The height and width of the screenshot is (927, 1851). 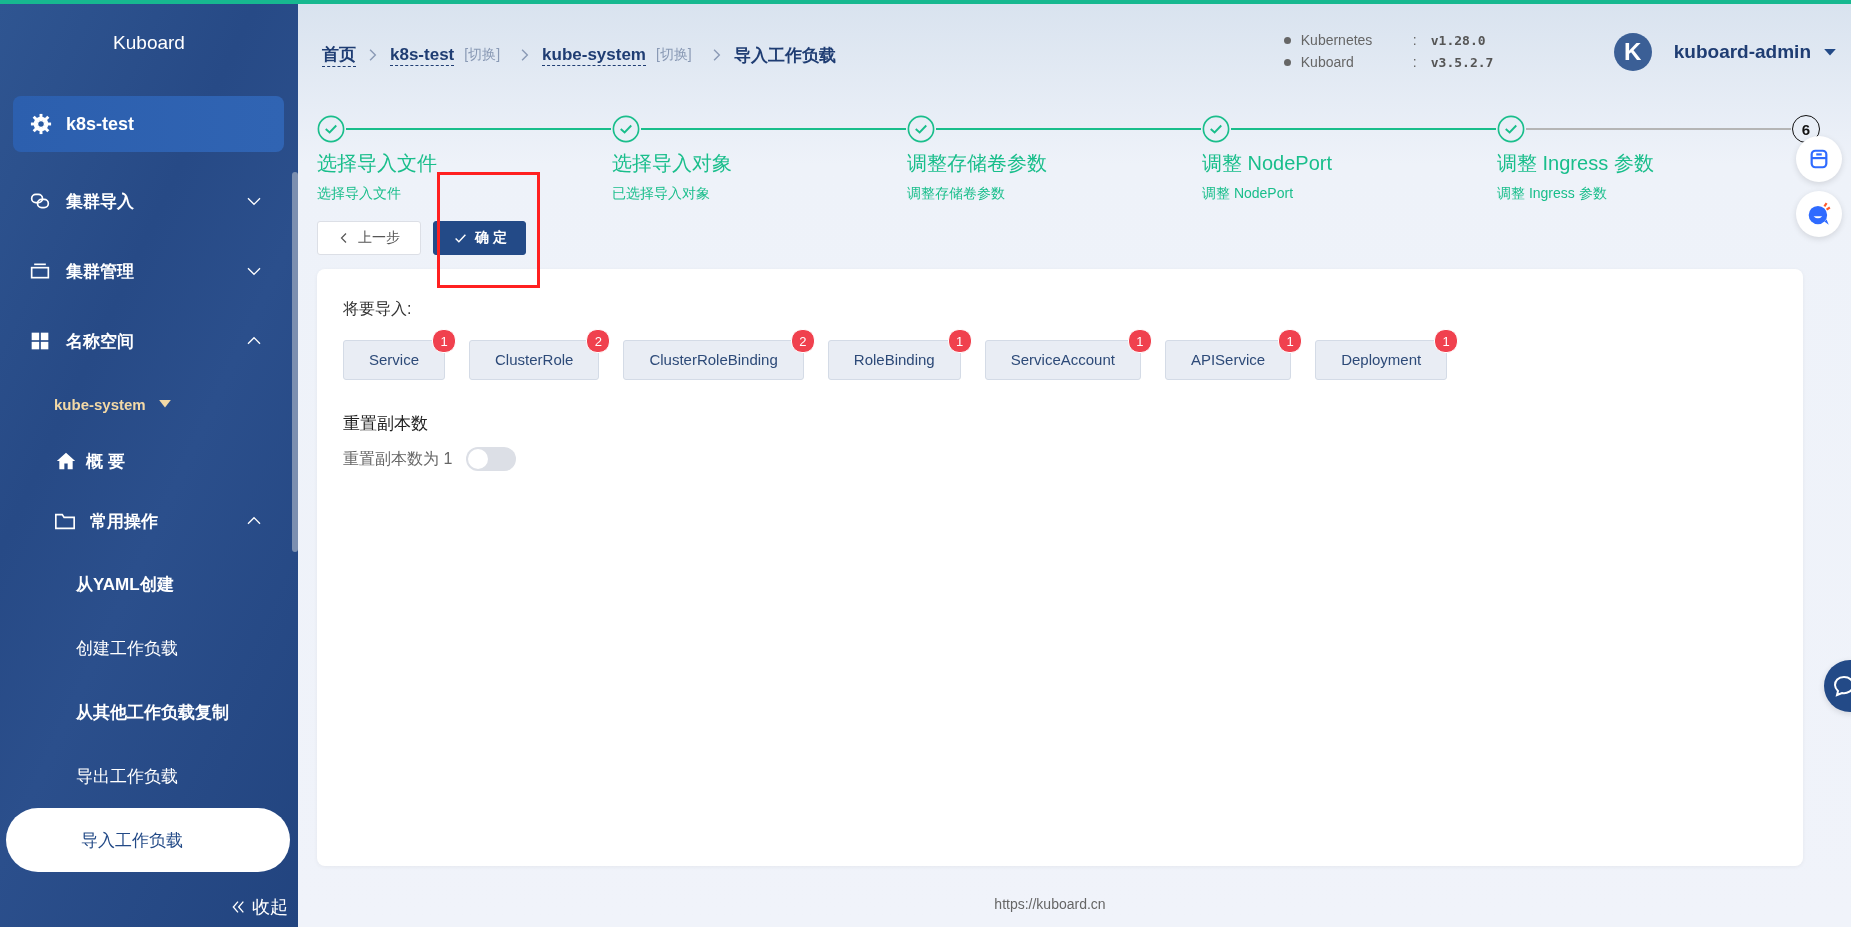 What do you see at coordinates (40, 341) in the screenshot?
I see `grid-icon` at bounding box center [40, 341].